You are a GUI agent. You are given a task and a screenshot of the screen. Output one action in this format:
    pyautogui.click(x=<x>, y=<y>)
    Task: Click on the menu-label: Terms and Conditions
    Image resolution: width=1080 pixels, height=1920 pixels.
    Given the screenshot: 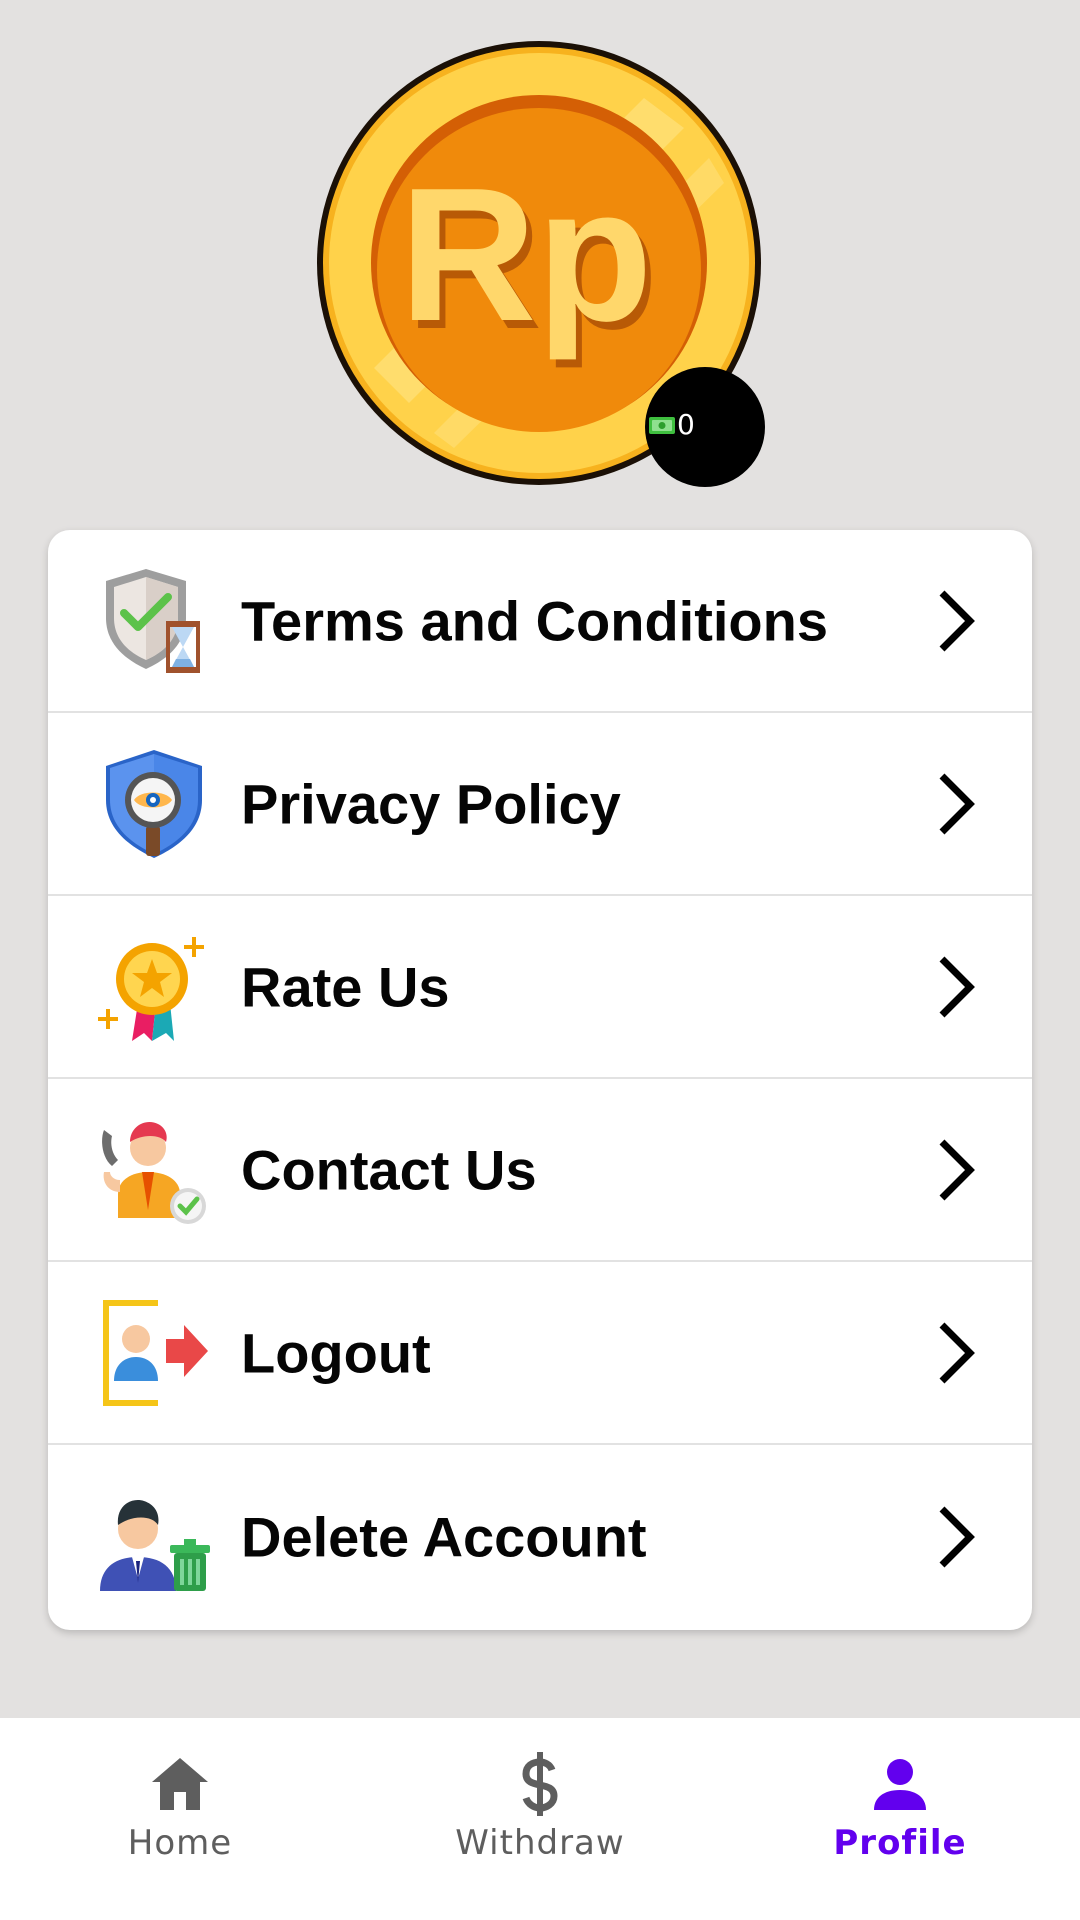 What is the action you would take?
    pyautogui.click(x=534, y=620)
    